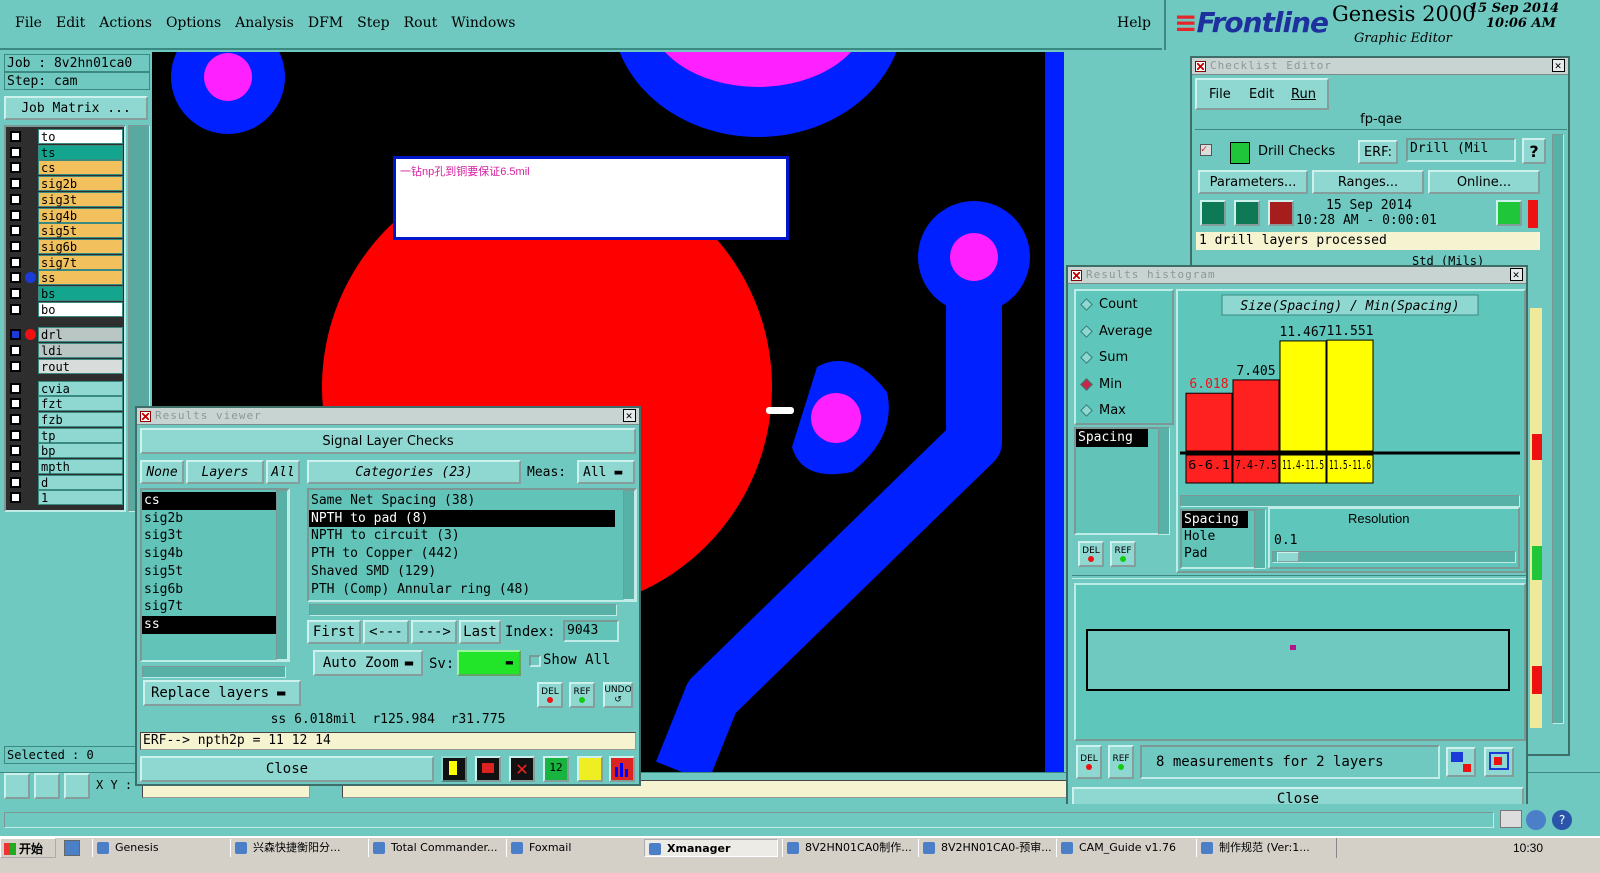  I want to click on measure-type-item: Spacing, so click(1215, 519).